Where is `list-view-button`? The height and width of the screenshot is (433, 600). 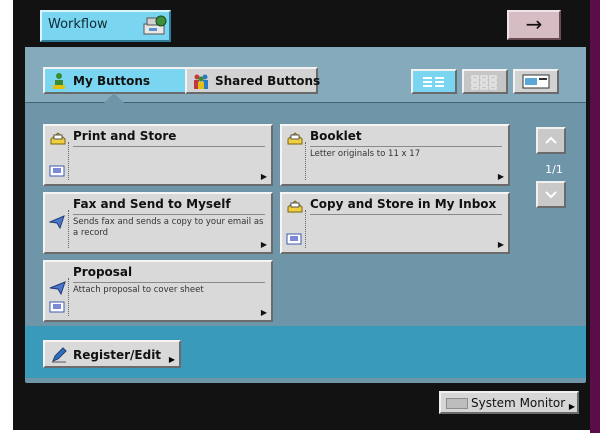 list-view-button is located at coordinates (434, 81).